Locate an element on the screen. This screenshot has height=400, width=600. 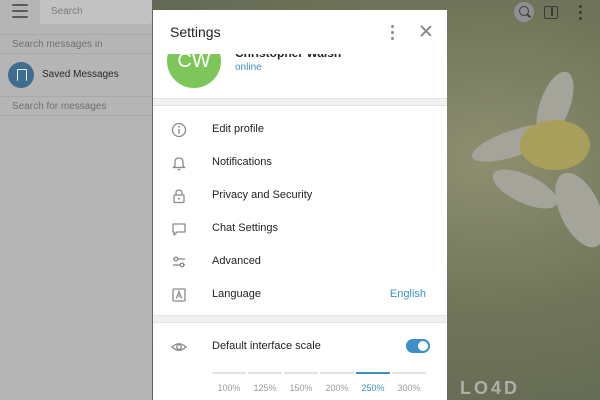
menu-item-advanced: Advanced is located at coordinates (300, 261).